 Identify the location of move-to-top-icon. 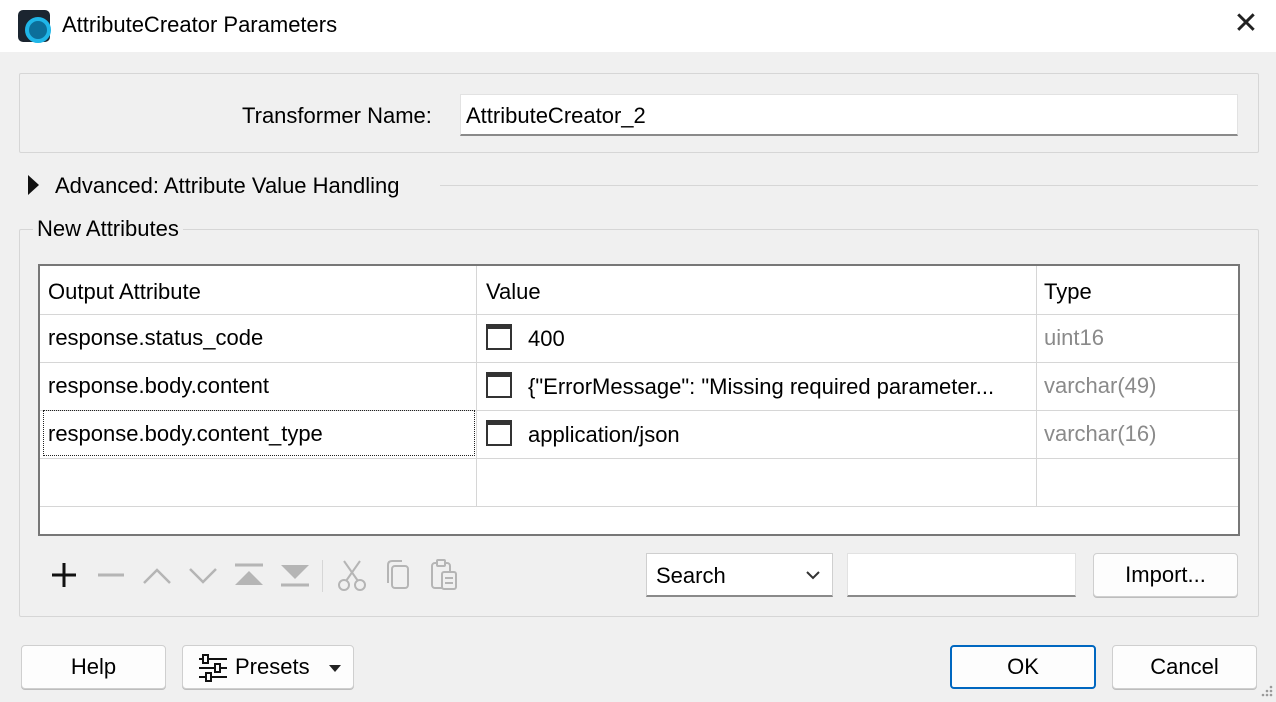
(249, 575).